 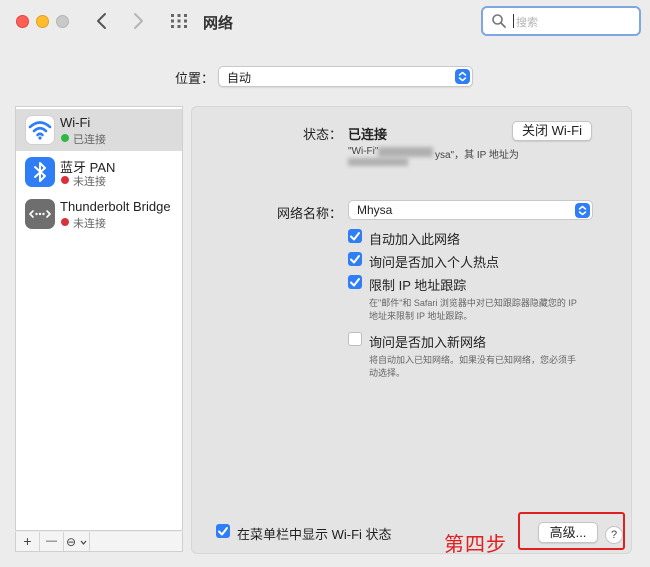 What do you see at coordinates (470, 210) in the screenshot?
I see `network-name-select: Mhysa` at bounding box center [470, 210].